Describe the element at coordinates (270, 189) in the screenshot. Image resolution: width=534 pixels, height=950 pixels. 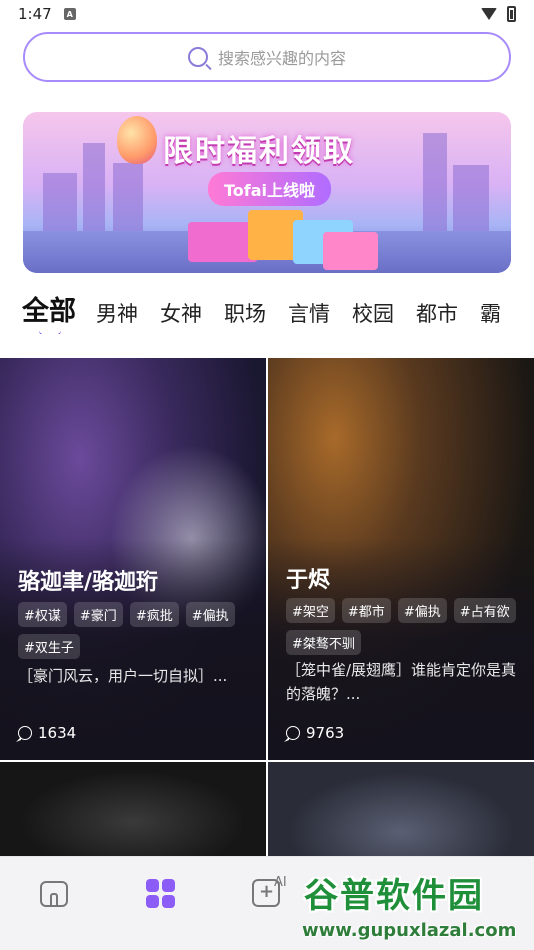
I see `banner-tag: Tofai上线啦` at that location.